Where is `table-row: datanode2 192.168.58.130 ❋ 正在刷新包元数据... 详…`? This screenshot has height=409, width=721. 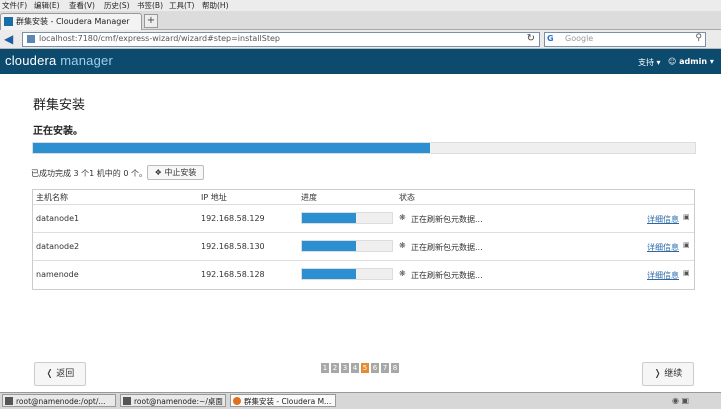
table-row: datanode2 192.168.58.130 ❋ 正在刷新包元数据... 详… is located at coordinates (363, 246).